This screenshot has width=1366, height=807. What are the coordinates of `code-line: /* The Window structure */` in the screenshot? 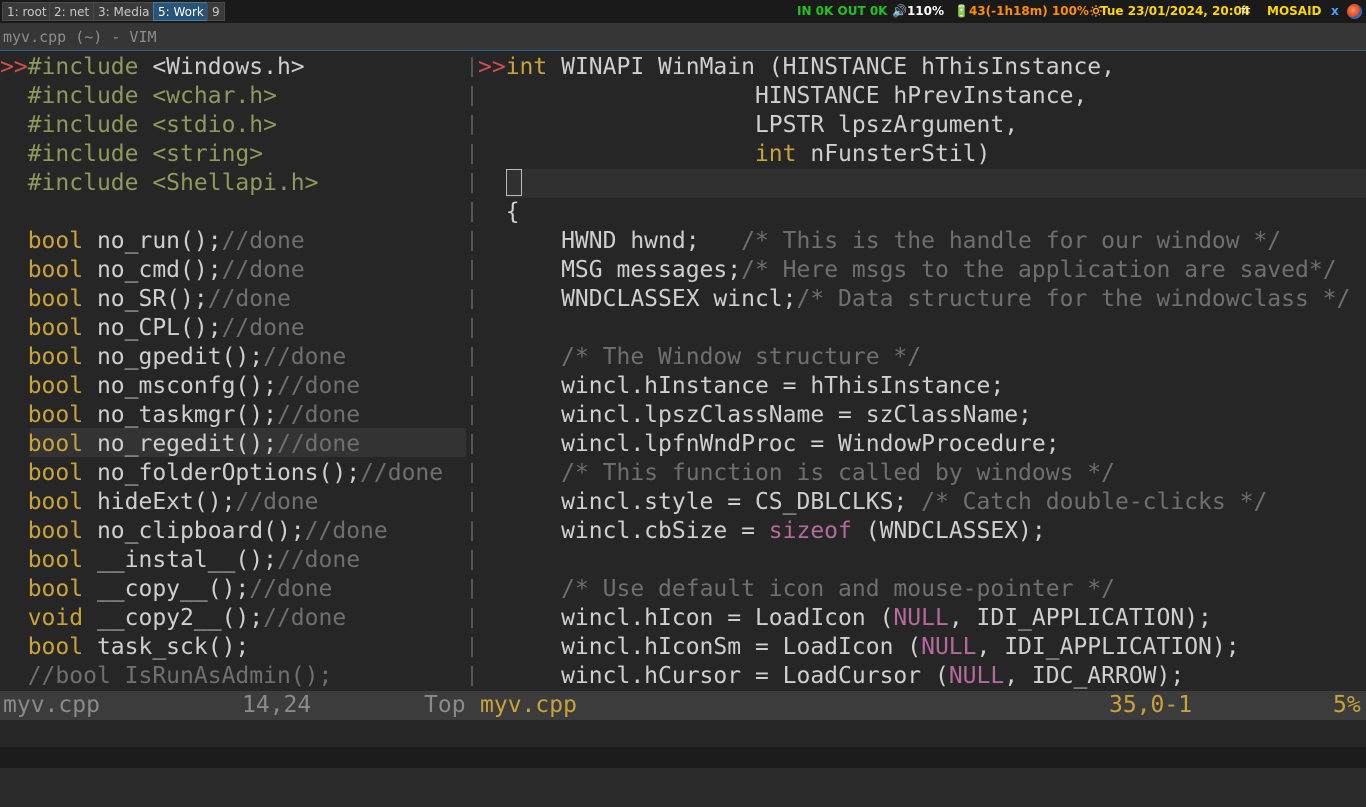 It's located at (741, 357).